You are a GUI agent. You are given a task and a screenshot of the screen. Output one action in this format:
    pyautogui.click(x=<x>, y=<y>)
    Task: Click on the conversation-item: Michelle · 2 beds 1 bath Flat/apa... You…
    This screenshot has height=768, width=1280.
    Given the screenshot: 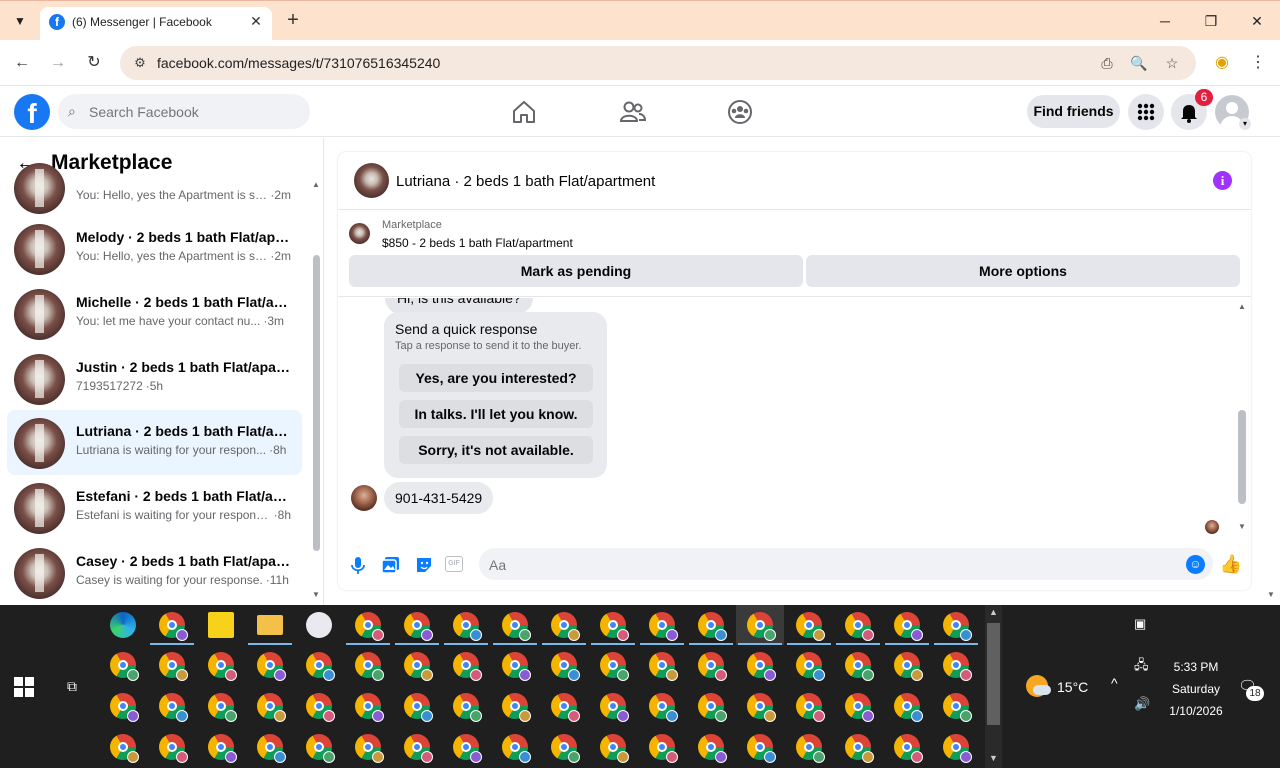 What is the action you would take?
    pyautogui.click(x=154, y=313)
    